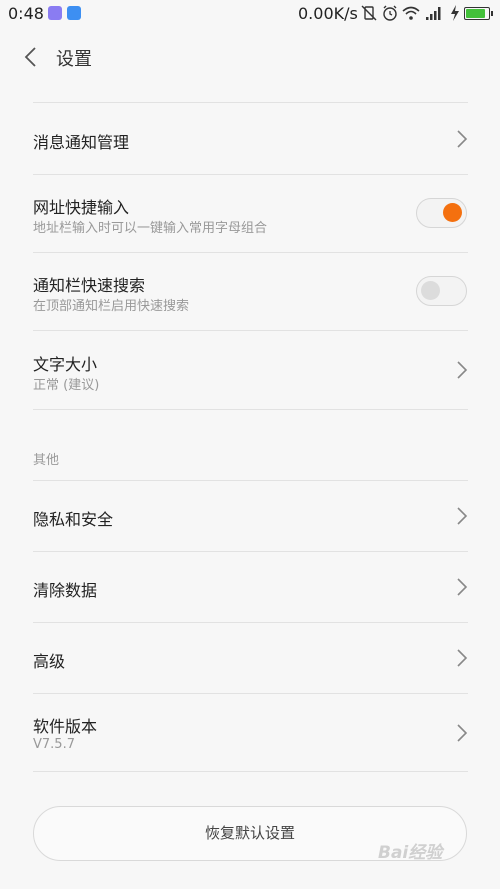  Describe the element at coordinates (31, 57) in the screenshot. I see `back-arrow-icon` at that location.